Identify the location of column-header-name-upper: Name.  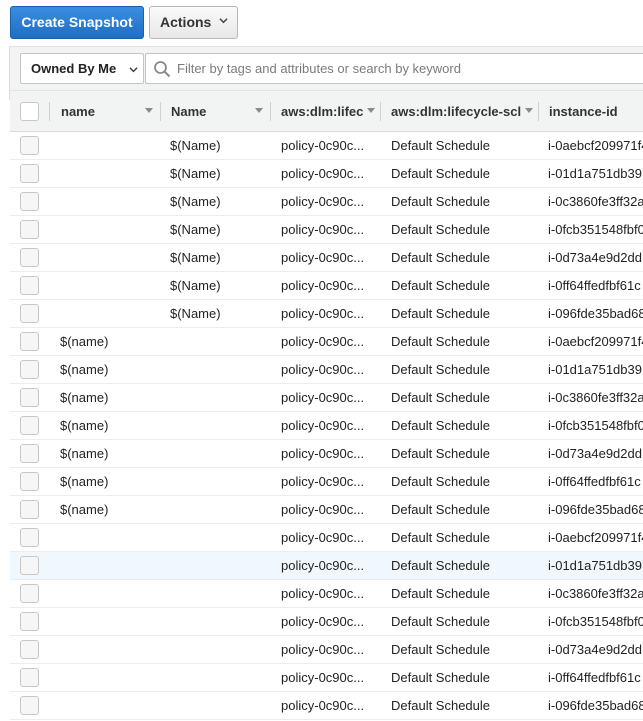
(216, 111).